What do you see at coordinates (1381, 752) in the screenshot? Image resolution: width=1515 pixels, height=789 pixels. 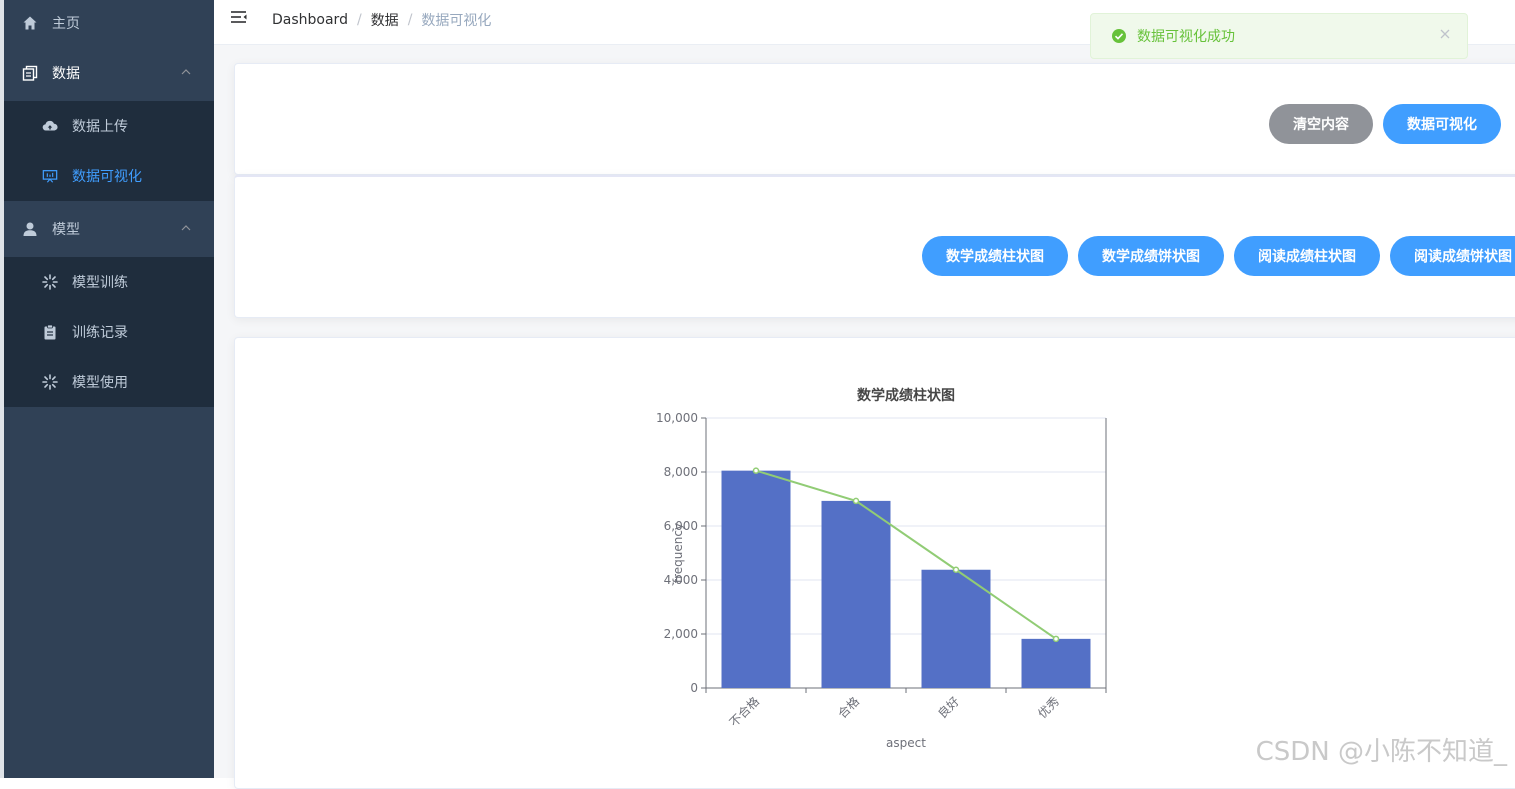 I see `watermark: CSDN @小陈不知道_` at bounding box center [1381, 752].